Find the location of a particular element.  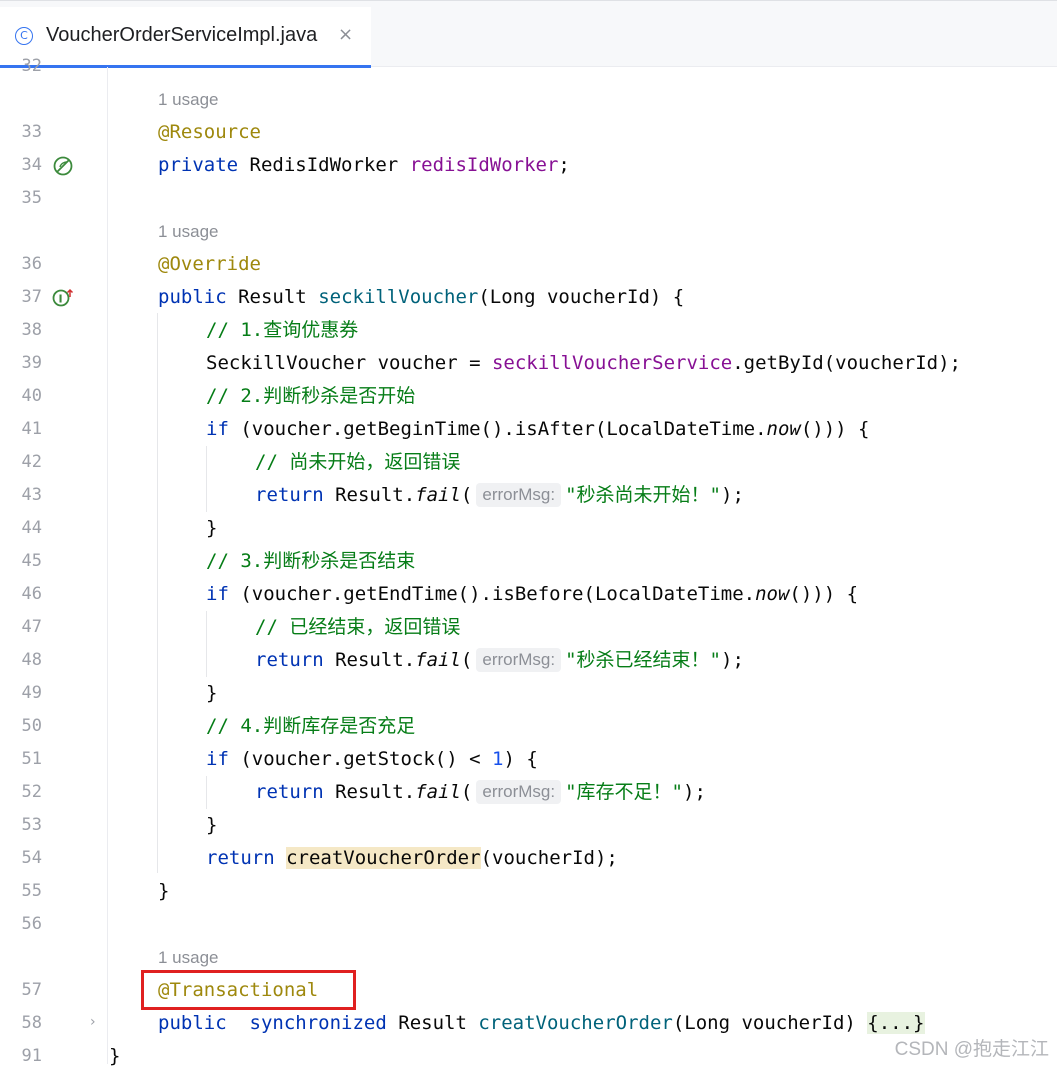

code-comment: // 4.判断库存是否充足 is located at coordinates (311, 726).